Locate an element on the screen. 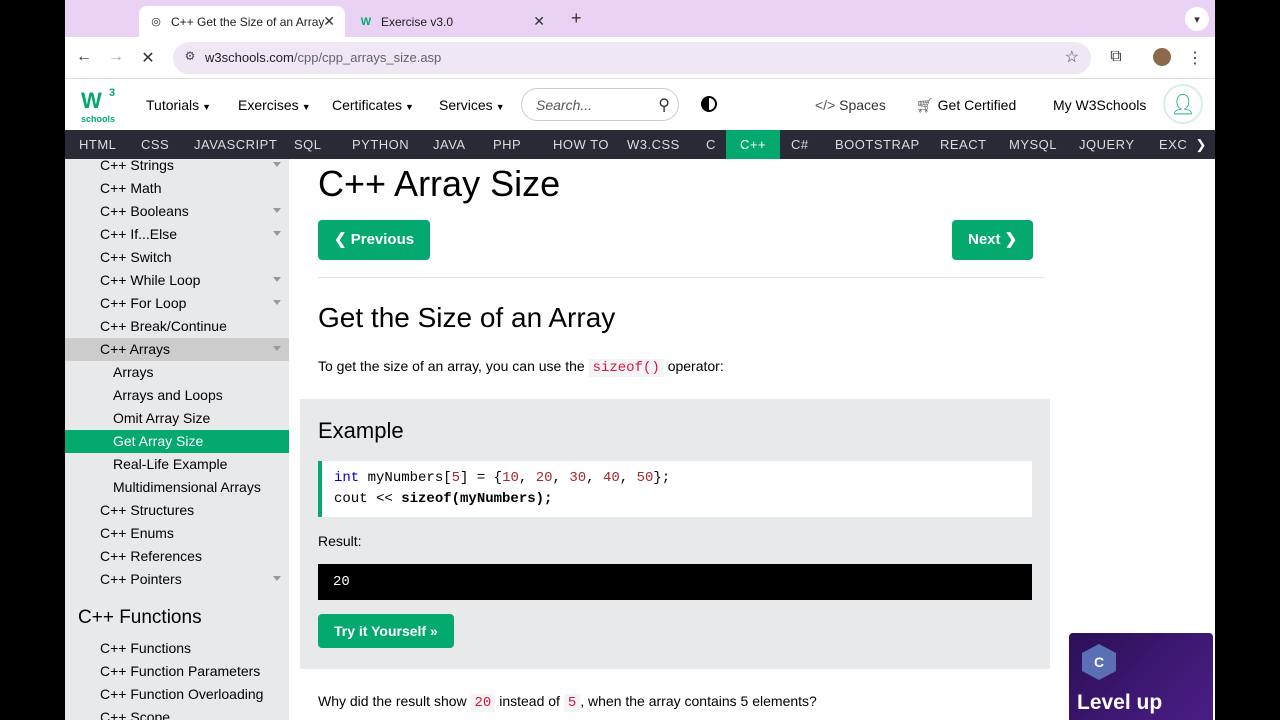 The image size is (1280, 720). sidebar-item: C++ Functions is located at coordinates (177, 648).